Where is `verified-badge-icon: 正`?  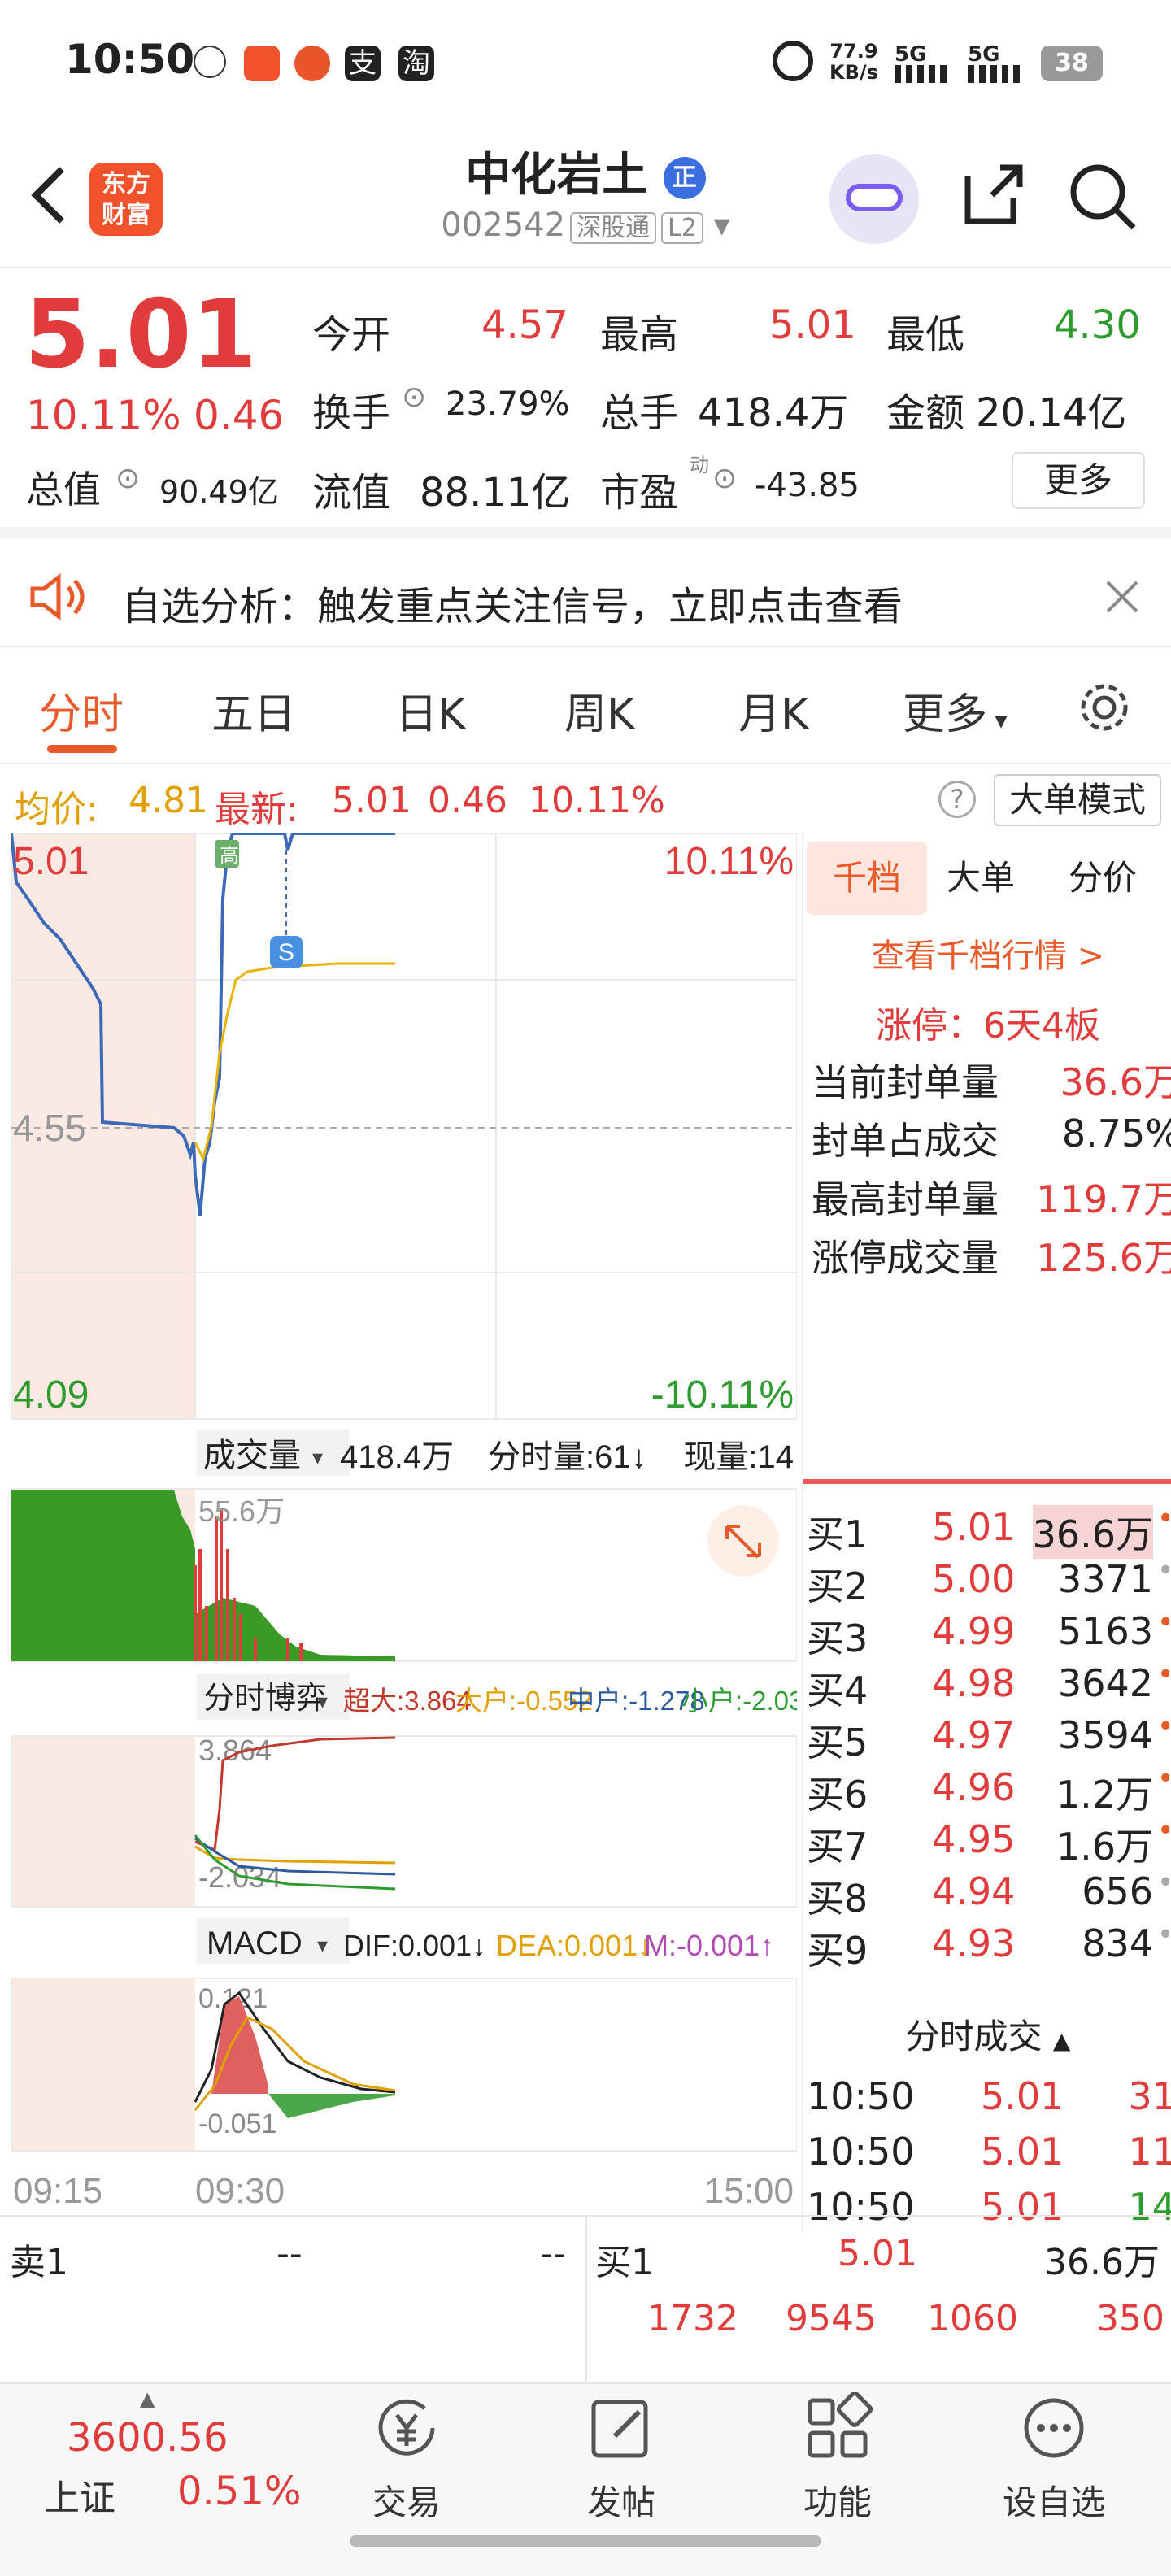 verified-badge-icon: 正 is located at coordinates (684, 177).